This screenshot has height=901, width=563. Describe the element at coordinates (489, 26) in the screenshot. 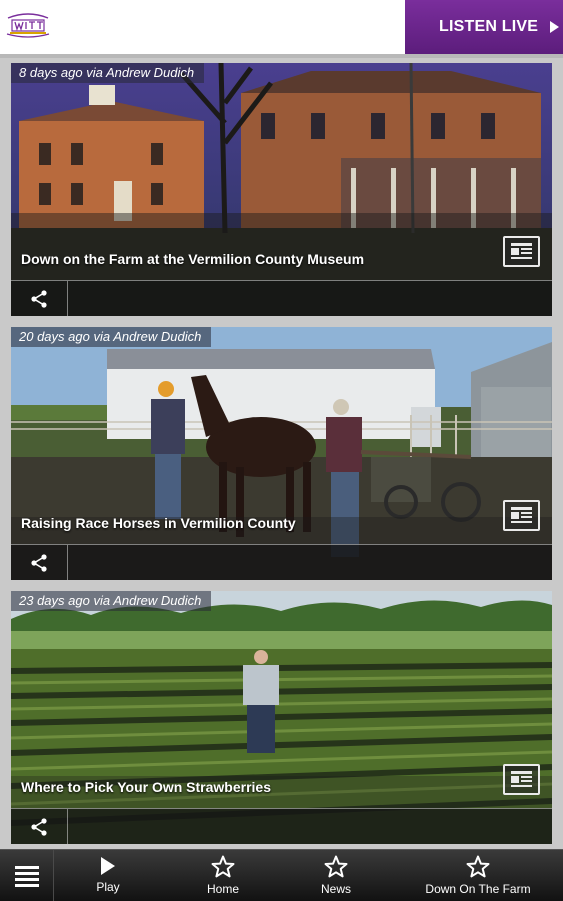

I see `listen-live-label: LISTEN LIVE` at that location.